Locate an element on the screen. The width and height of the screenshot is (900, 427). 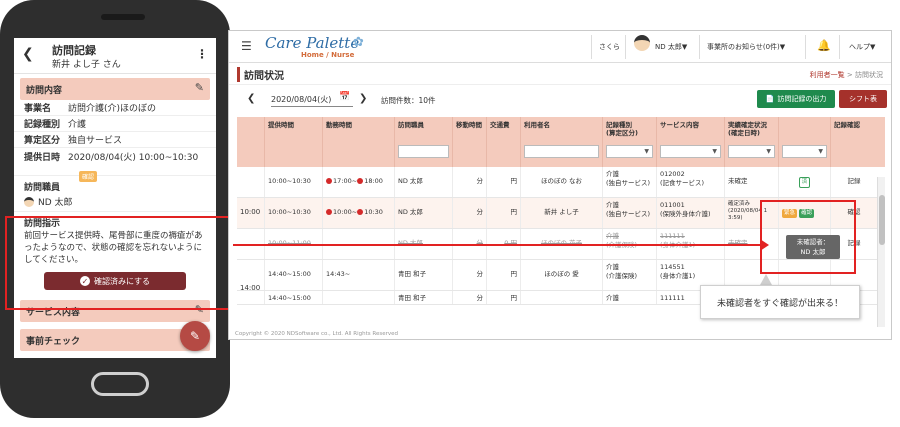
office-selector: さくら is located at coordinates (609, 47).